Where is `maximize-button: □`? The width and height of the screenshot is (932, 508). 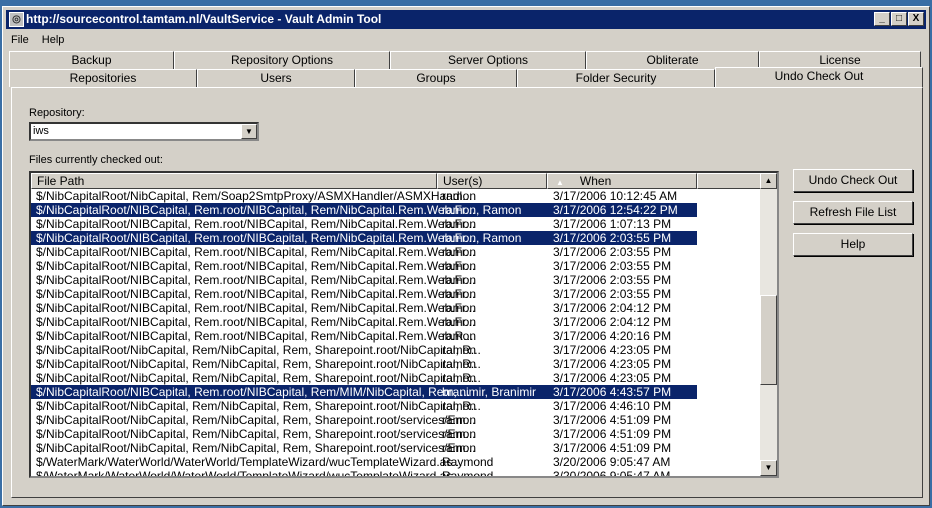
maximize-button: □ is located at coordinates (899, 19).